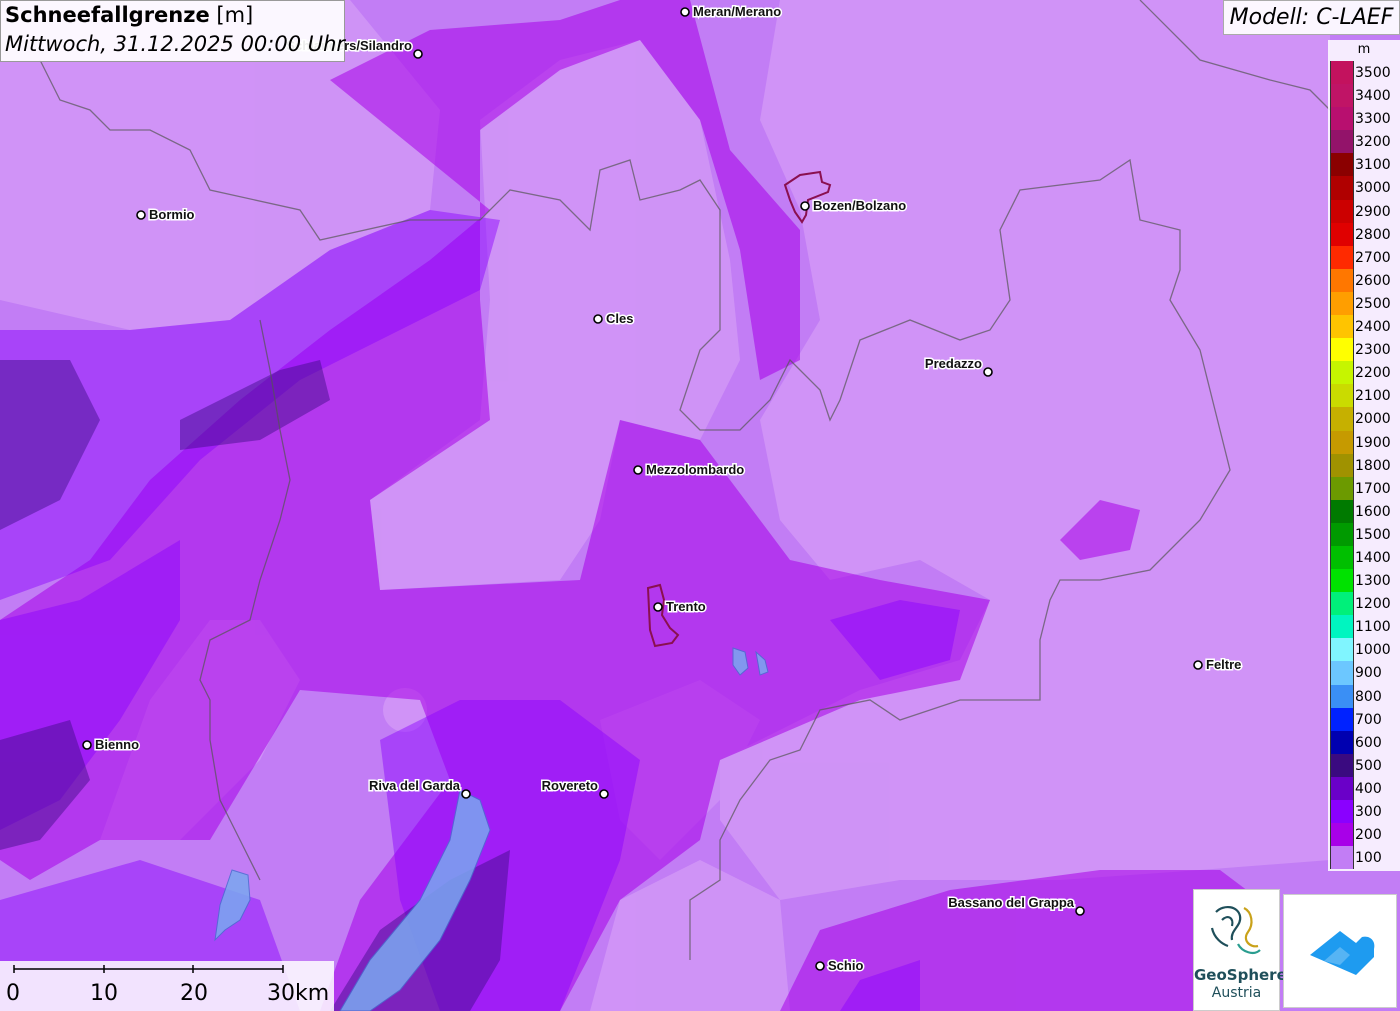 The image size is (1400, 1011). What do you see at coordinates (1373, 627) in the screenshot?
I see `legend-label: 1100` at bounding box center [1373, 627].